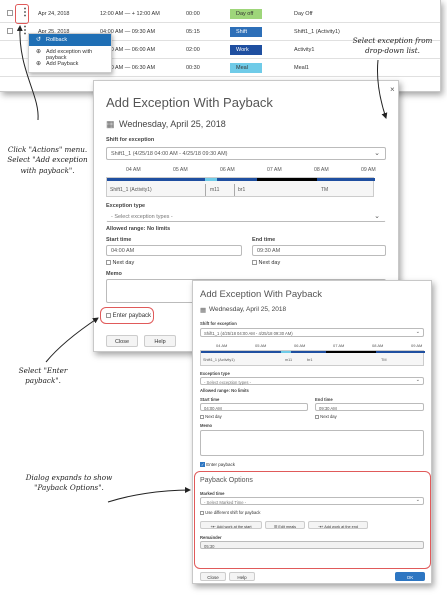 This screenshot has height=600, width=447. What do you see at coordinates (382, 89) in the screenshot?
I see `arrow-dropdown` at bounding box center [382, 89].